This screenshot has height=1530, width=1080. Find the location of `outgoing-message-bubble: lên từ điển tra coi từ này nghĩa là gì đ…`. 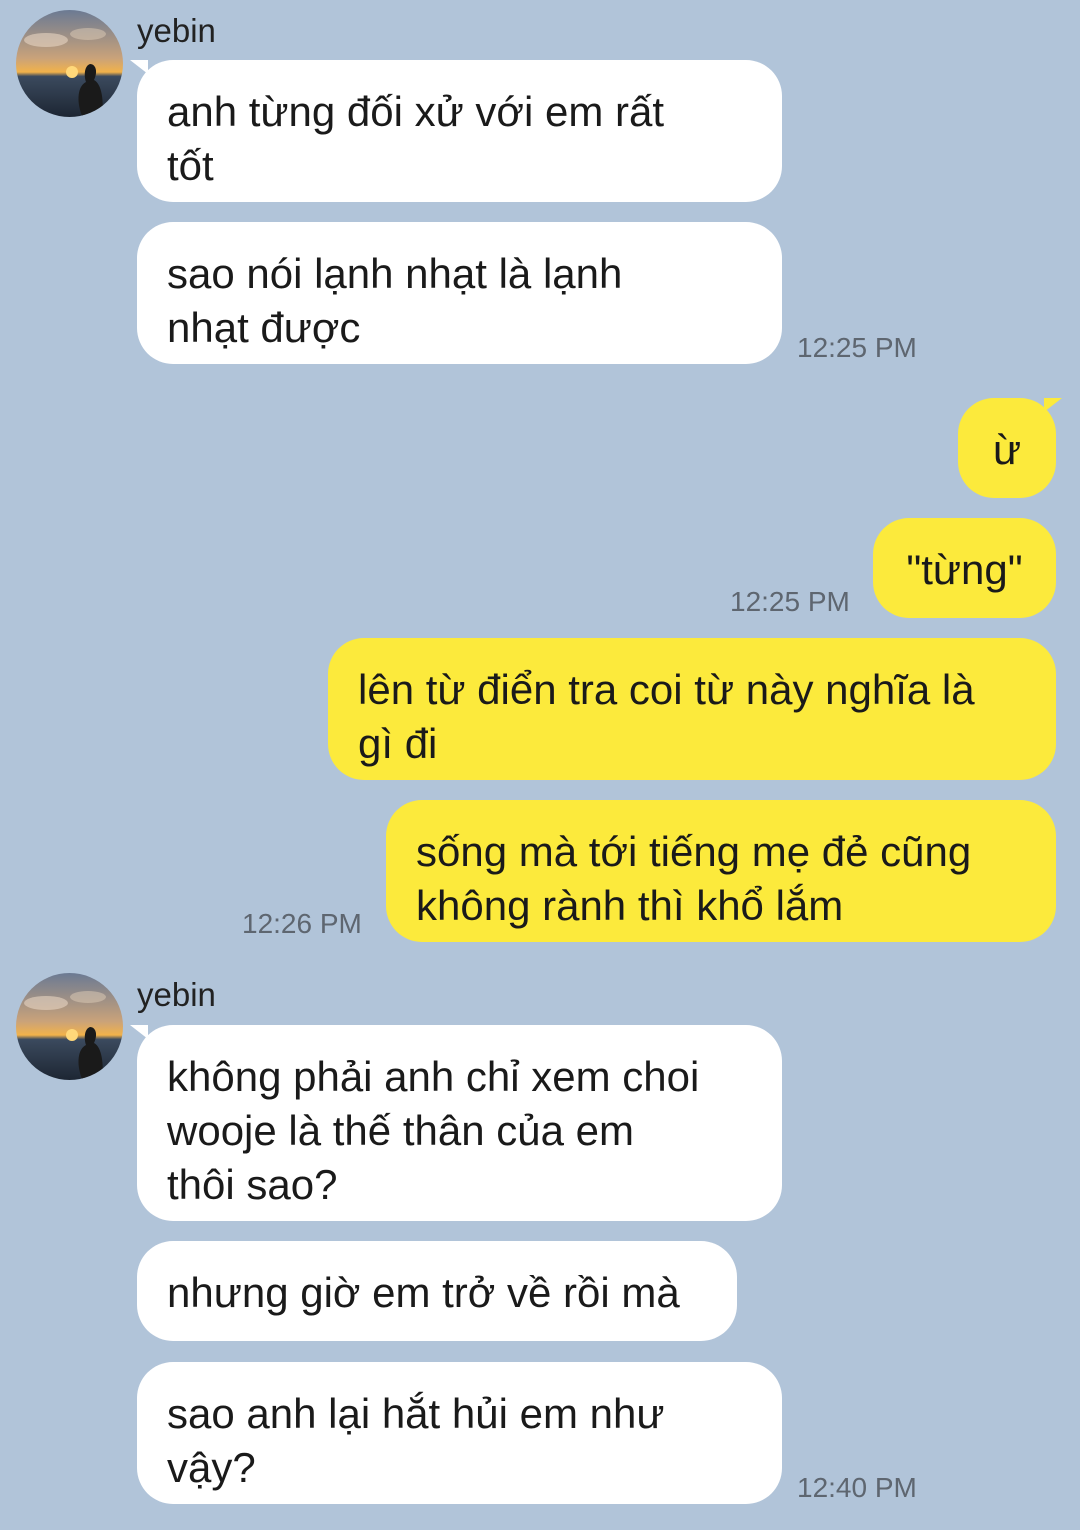

outgoing-message-bubble: lên từ điển tra coi từ này nghĩa là gì đ… is located at coordinates (692, 709).